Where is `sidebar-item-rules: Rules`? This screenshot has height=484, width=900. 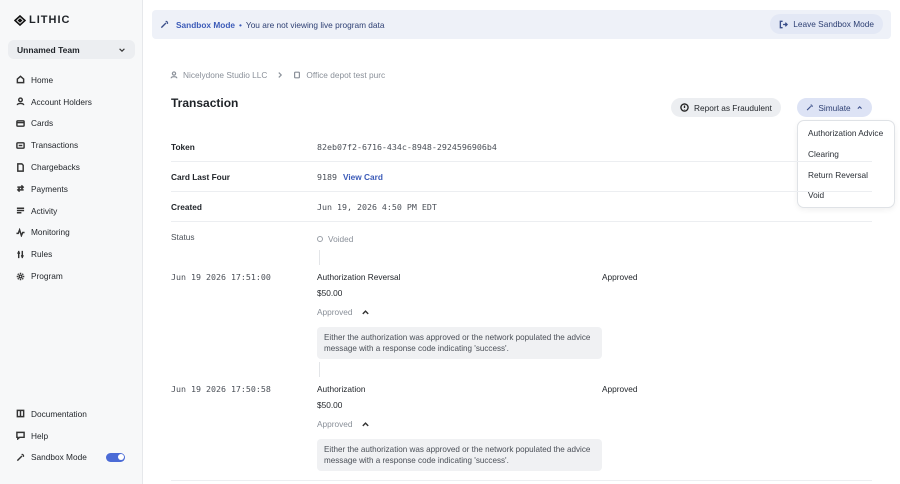 sidebar-item-rules: Rules is located at coordinates (71, 254).